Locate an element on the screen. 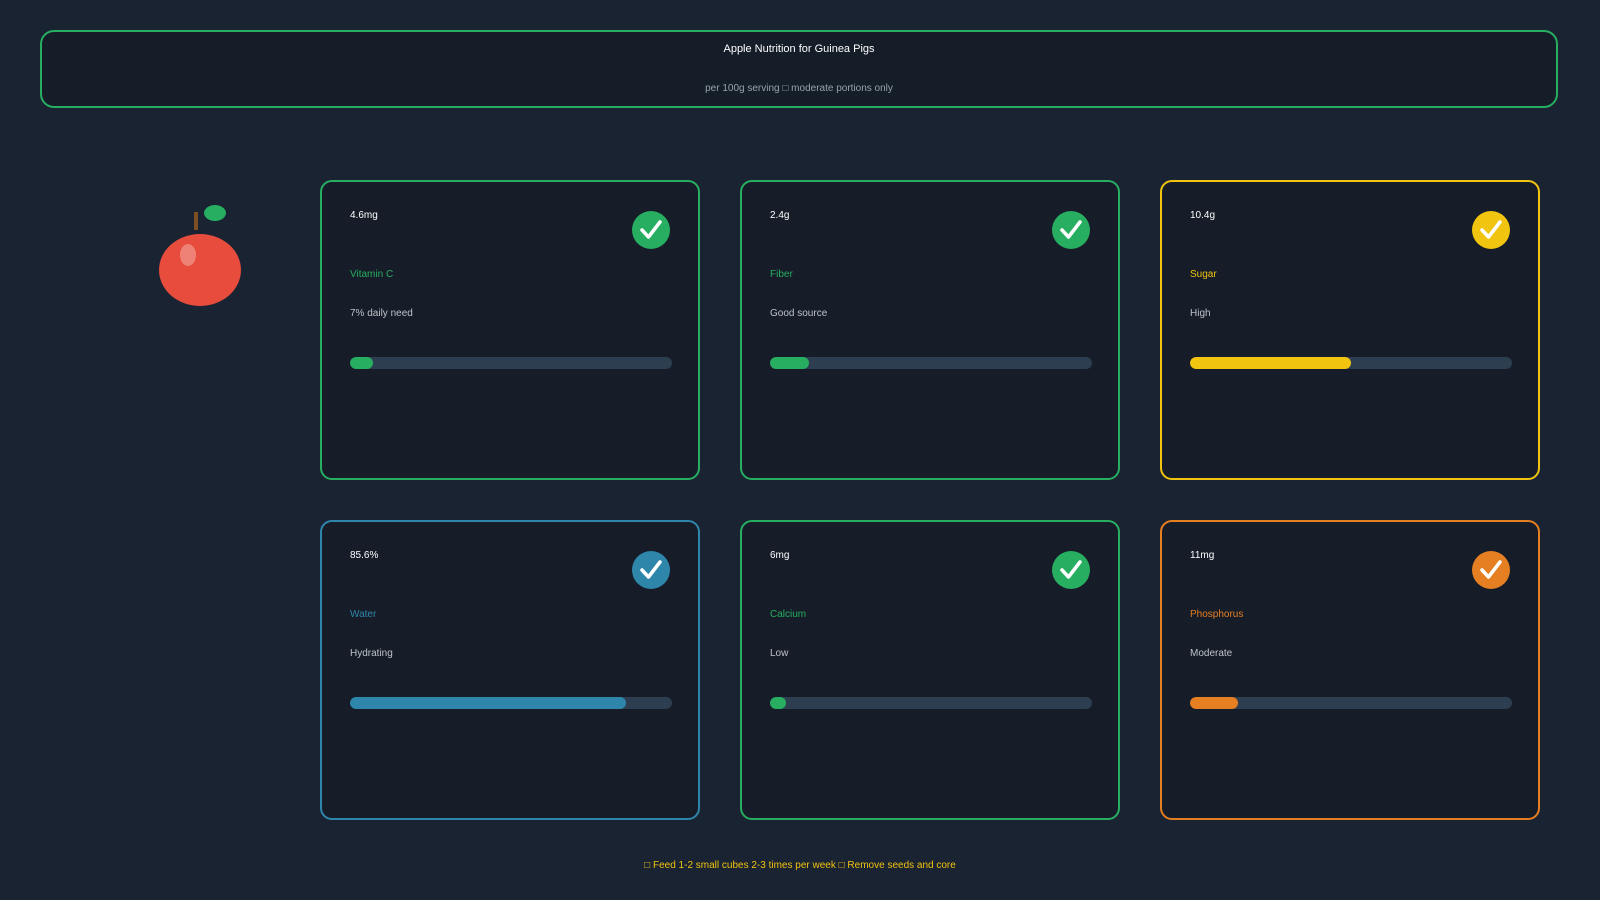 This screenshot has height=900, width=1600. nutrient-note: High is located at coordinates (1200, 313).